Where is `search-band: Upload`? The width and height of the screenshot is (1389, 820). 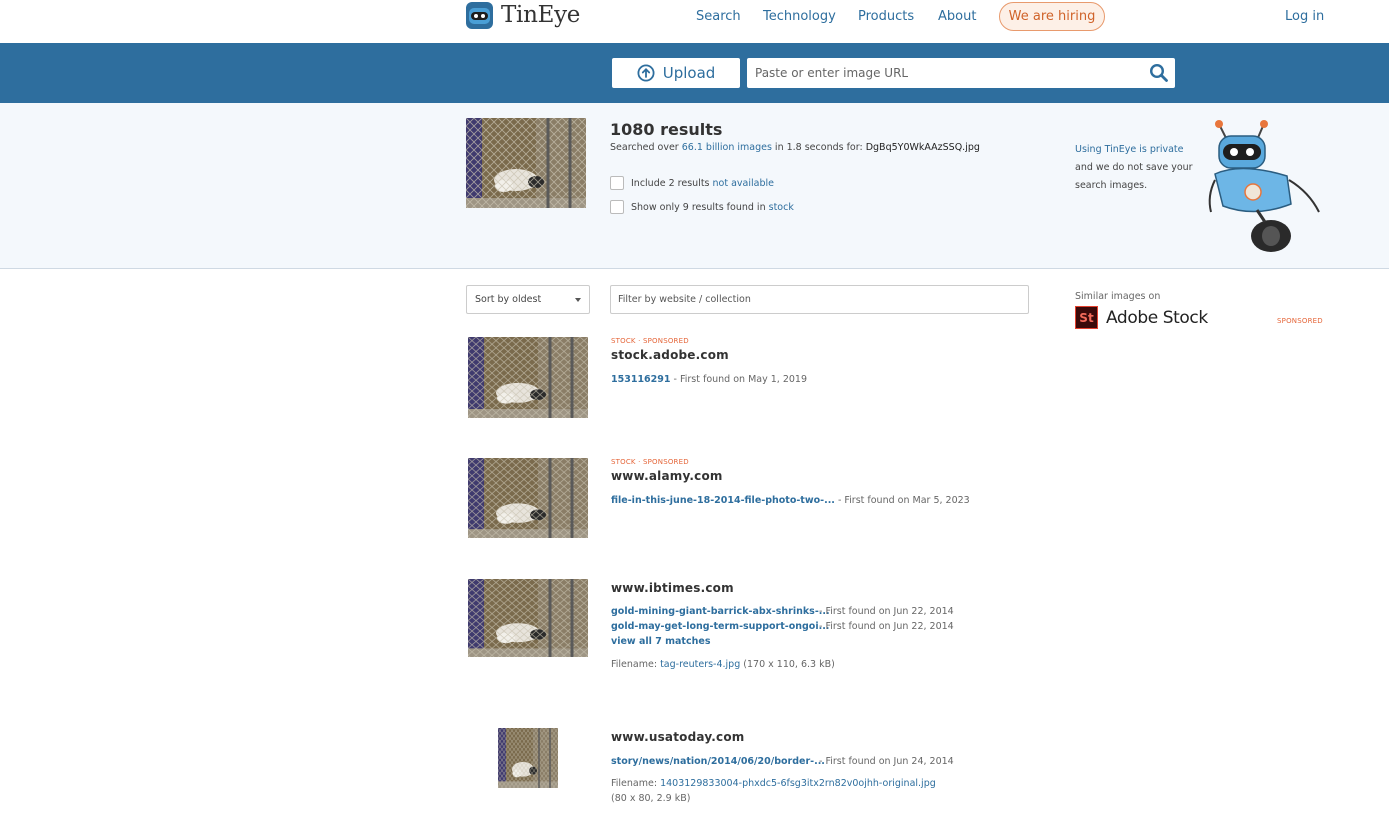
search-band: Upload is located at coordinates (694, 73).